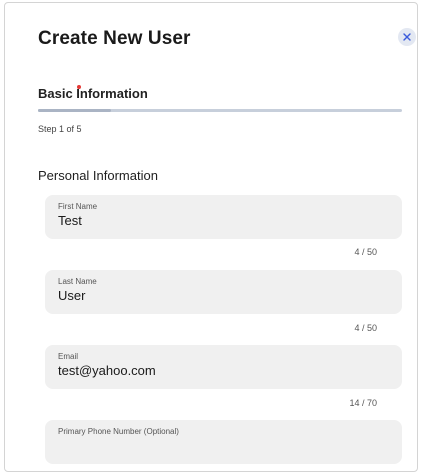  What do you see at coordinates (78, 206) in the screenshot?
I see `first-name-label: First Name` at bounding box center [78, 206].